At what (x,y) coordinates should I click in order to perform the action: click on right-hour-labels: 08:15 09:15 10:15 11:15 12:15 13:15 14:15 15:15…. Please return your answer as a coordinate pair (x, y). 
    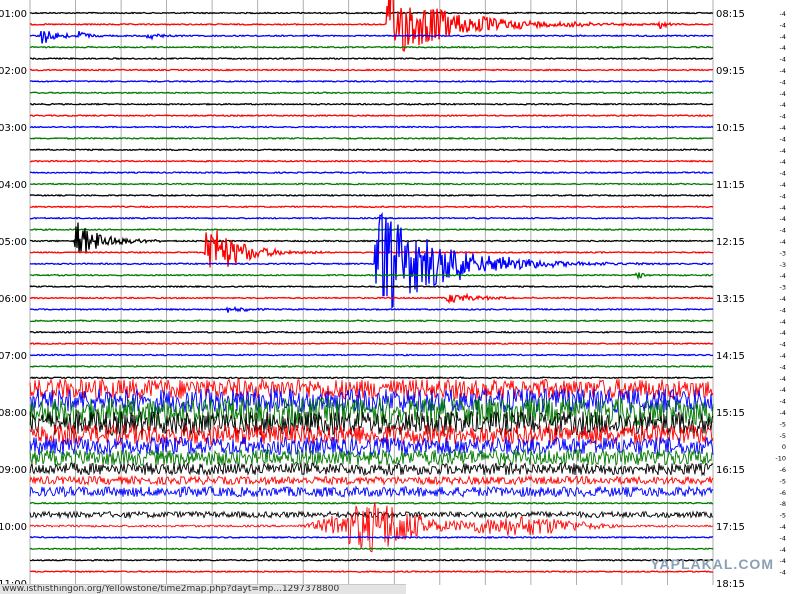
    Looking at the image, I should click on (730, 299).